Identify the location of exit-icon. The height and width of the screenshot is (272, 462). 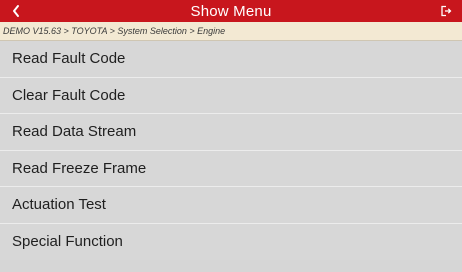
(446, 11).